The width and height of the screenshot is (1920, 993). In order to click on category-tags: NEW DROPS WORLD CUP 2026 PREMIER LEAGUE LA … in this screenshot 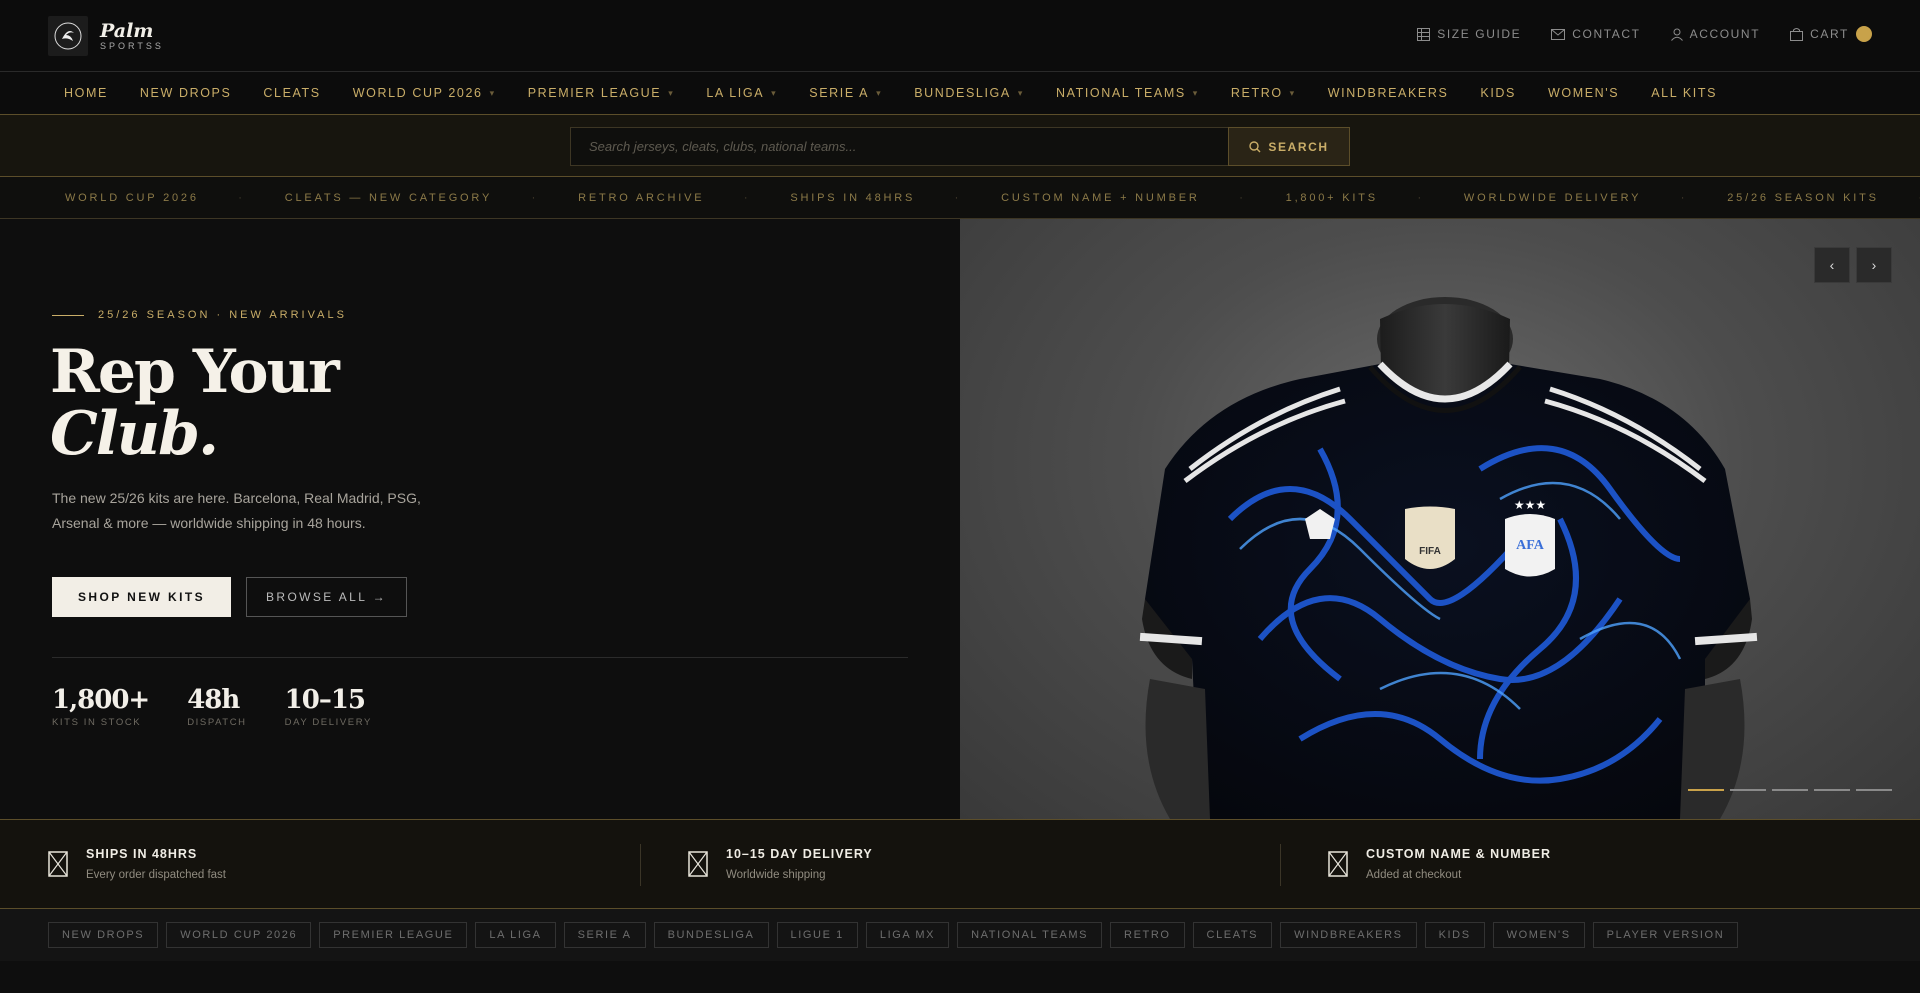, I will do `click(960, 935)`.